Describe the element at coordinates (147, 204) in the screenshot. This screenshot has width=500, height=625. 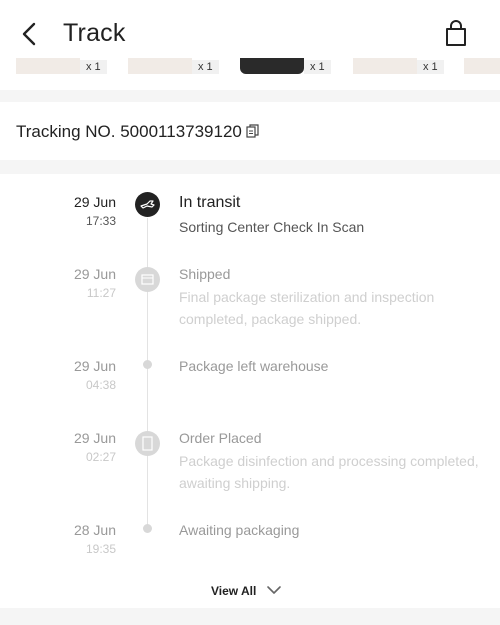
I see `plane-icon` at that location.